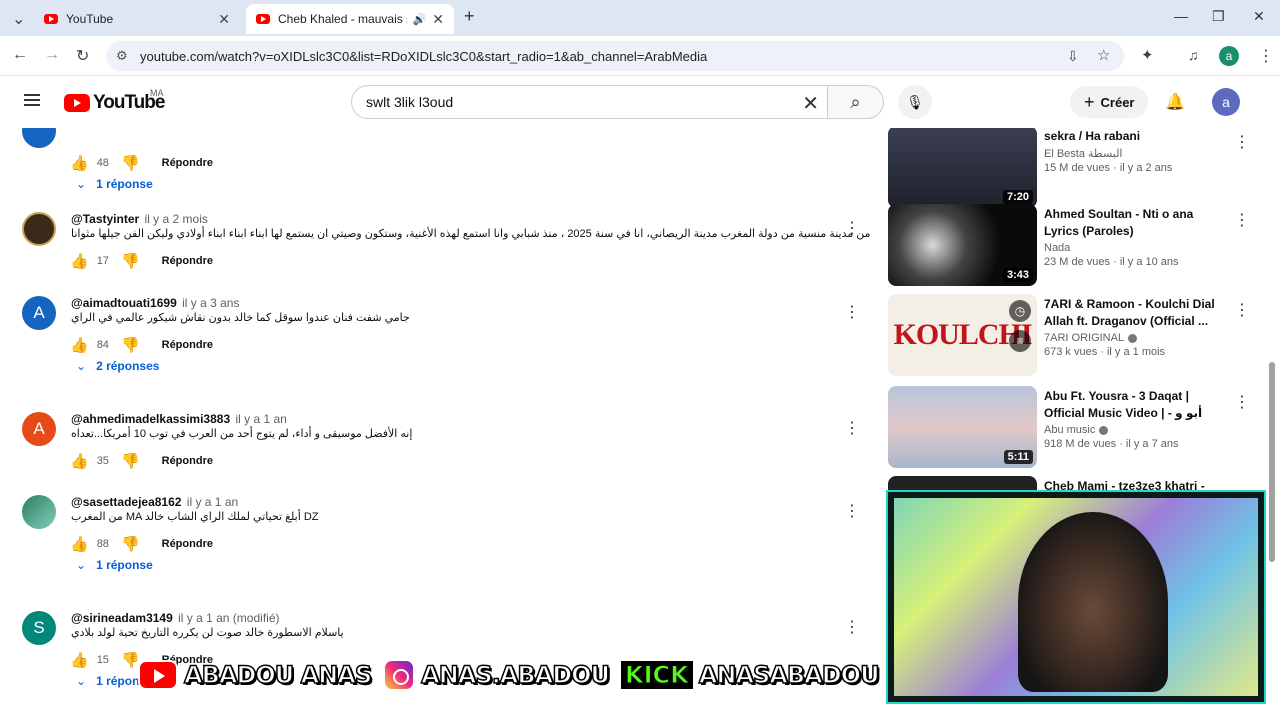  What do you see at coordinates (1272, 462) in the screenshot?
I see `scrollbar-thumb` at bounding box center [1272, 462].